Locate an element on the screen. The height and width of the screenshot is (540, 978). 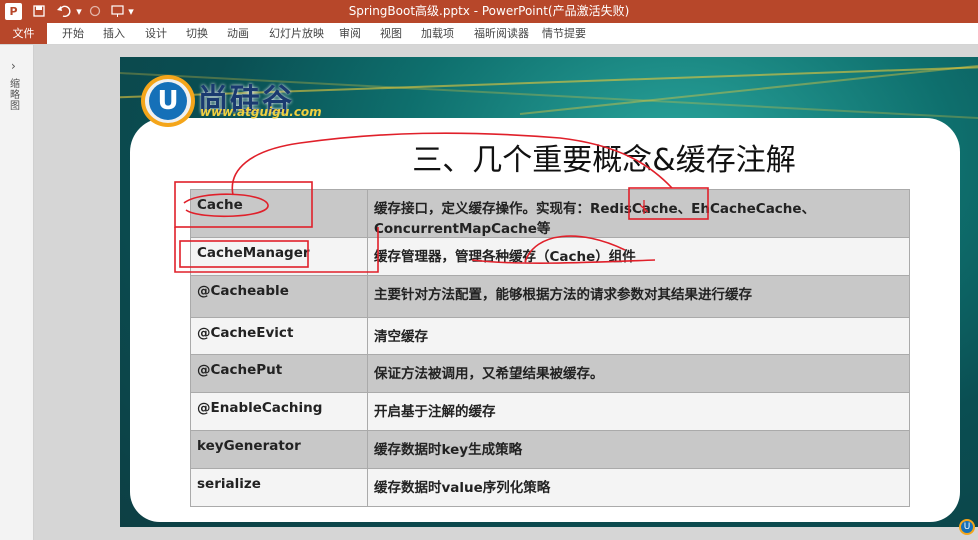
concept-desc: 缓存管理器，管理各种缓存（Cache）组件 is located at coordinates (638, 256).